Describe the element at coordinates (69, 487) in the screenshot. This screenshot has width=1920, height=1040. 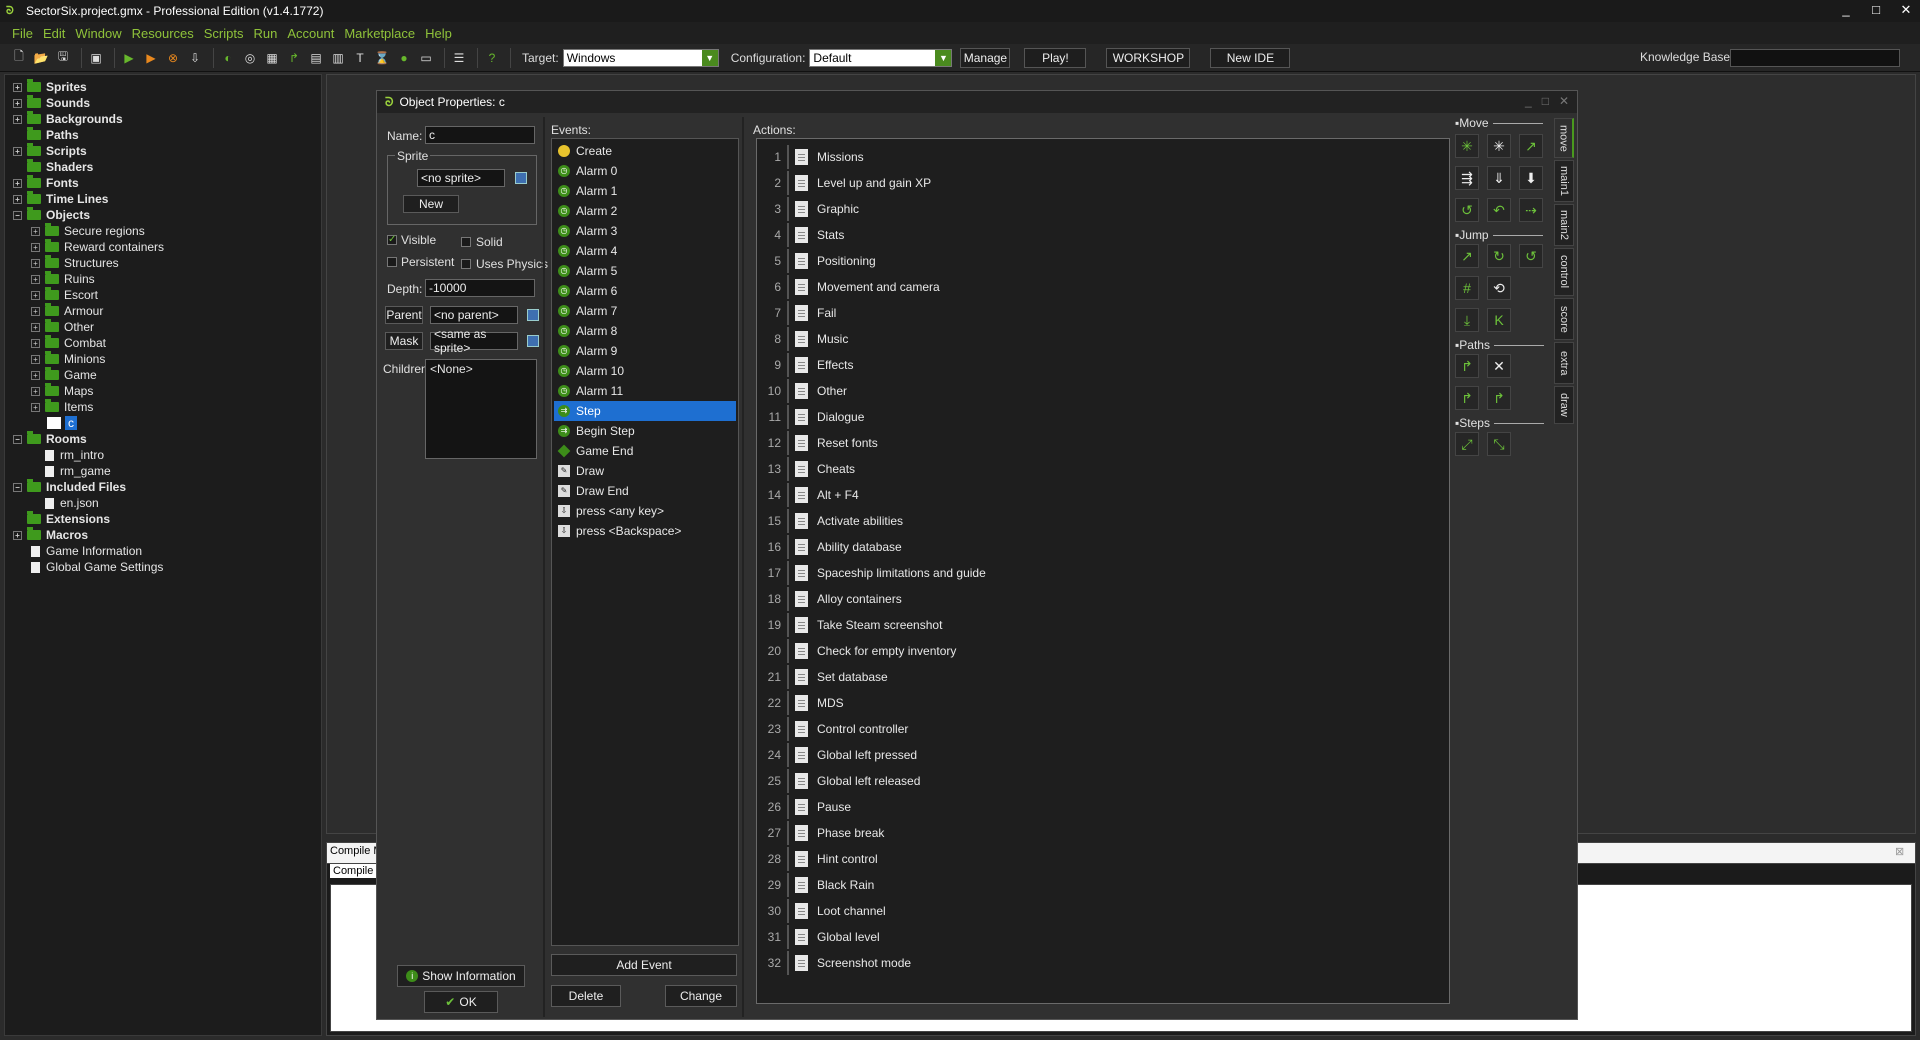
I see `tree-folder-included-files: − Included Files` at that location.